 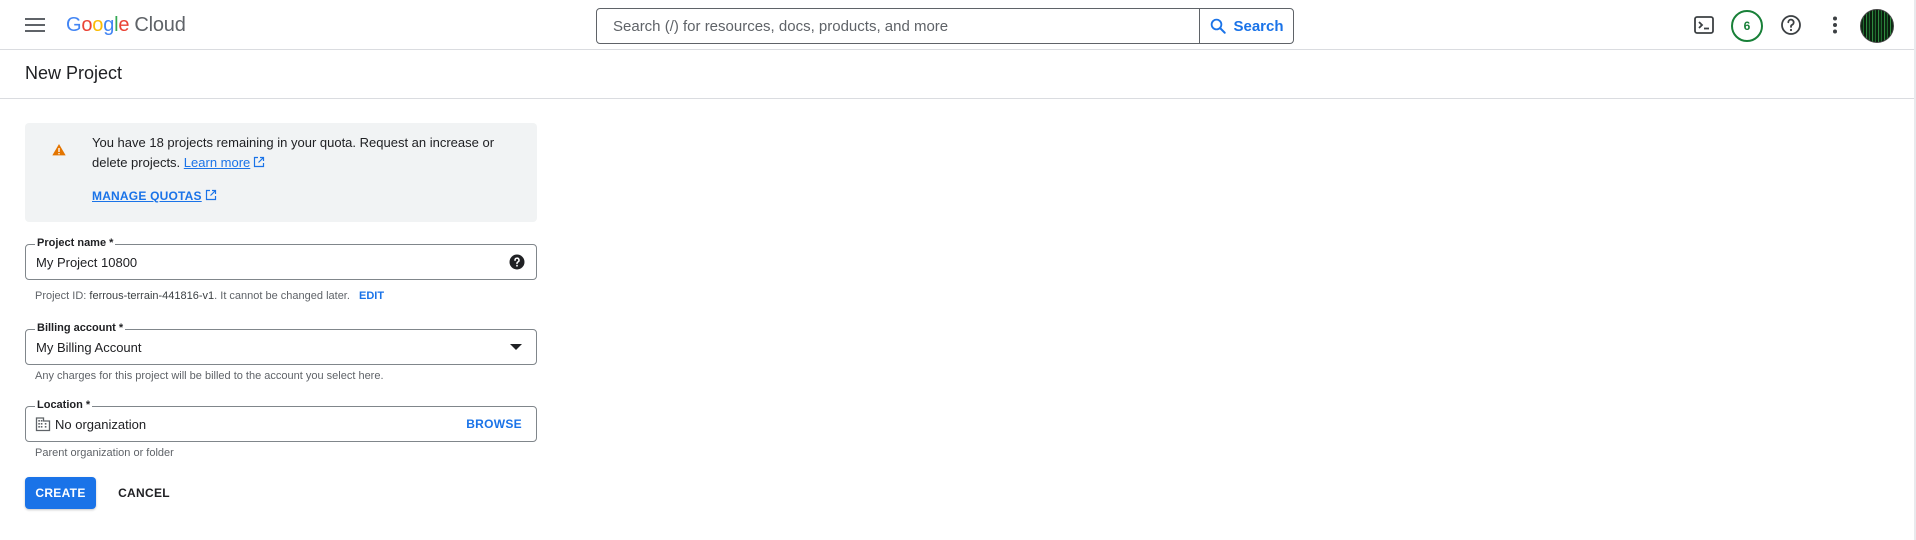 I want to click on search-bar: Search, so click(x=945, y=26).